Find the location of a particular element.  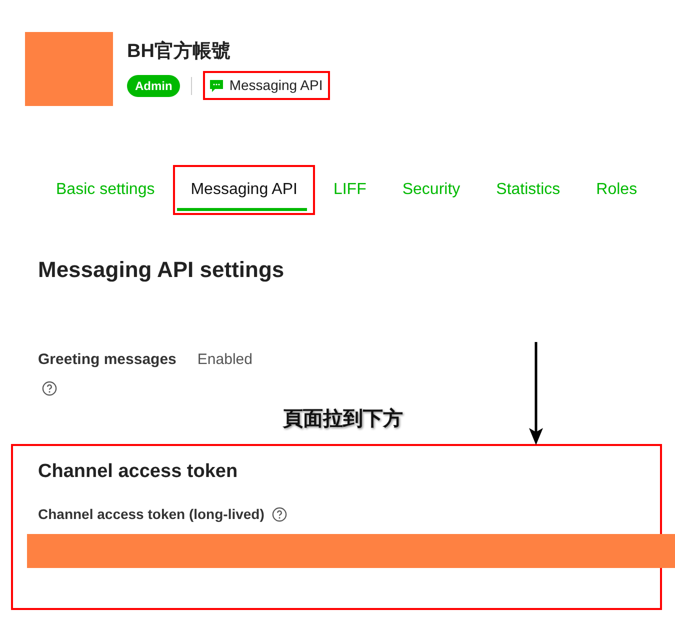

chat-icon is located at coordinates (217, 86).